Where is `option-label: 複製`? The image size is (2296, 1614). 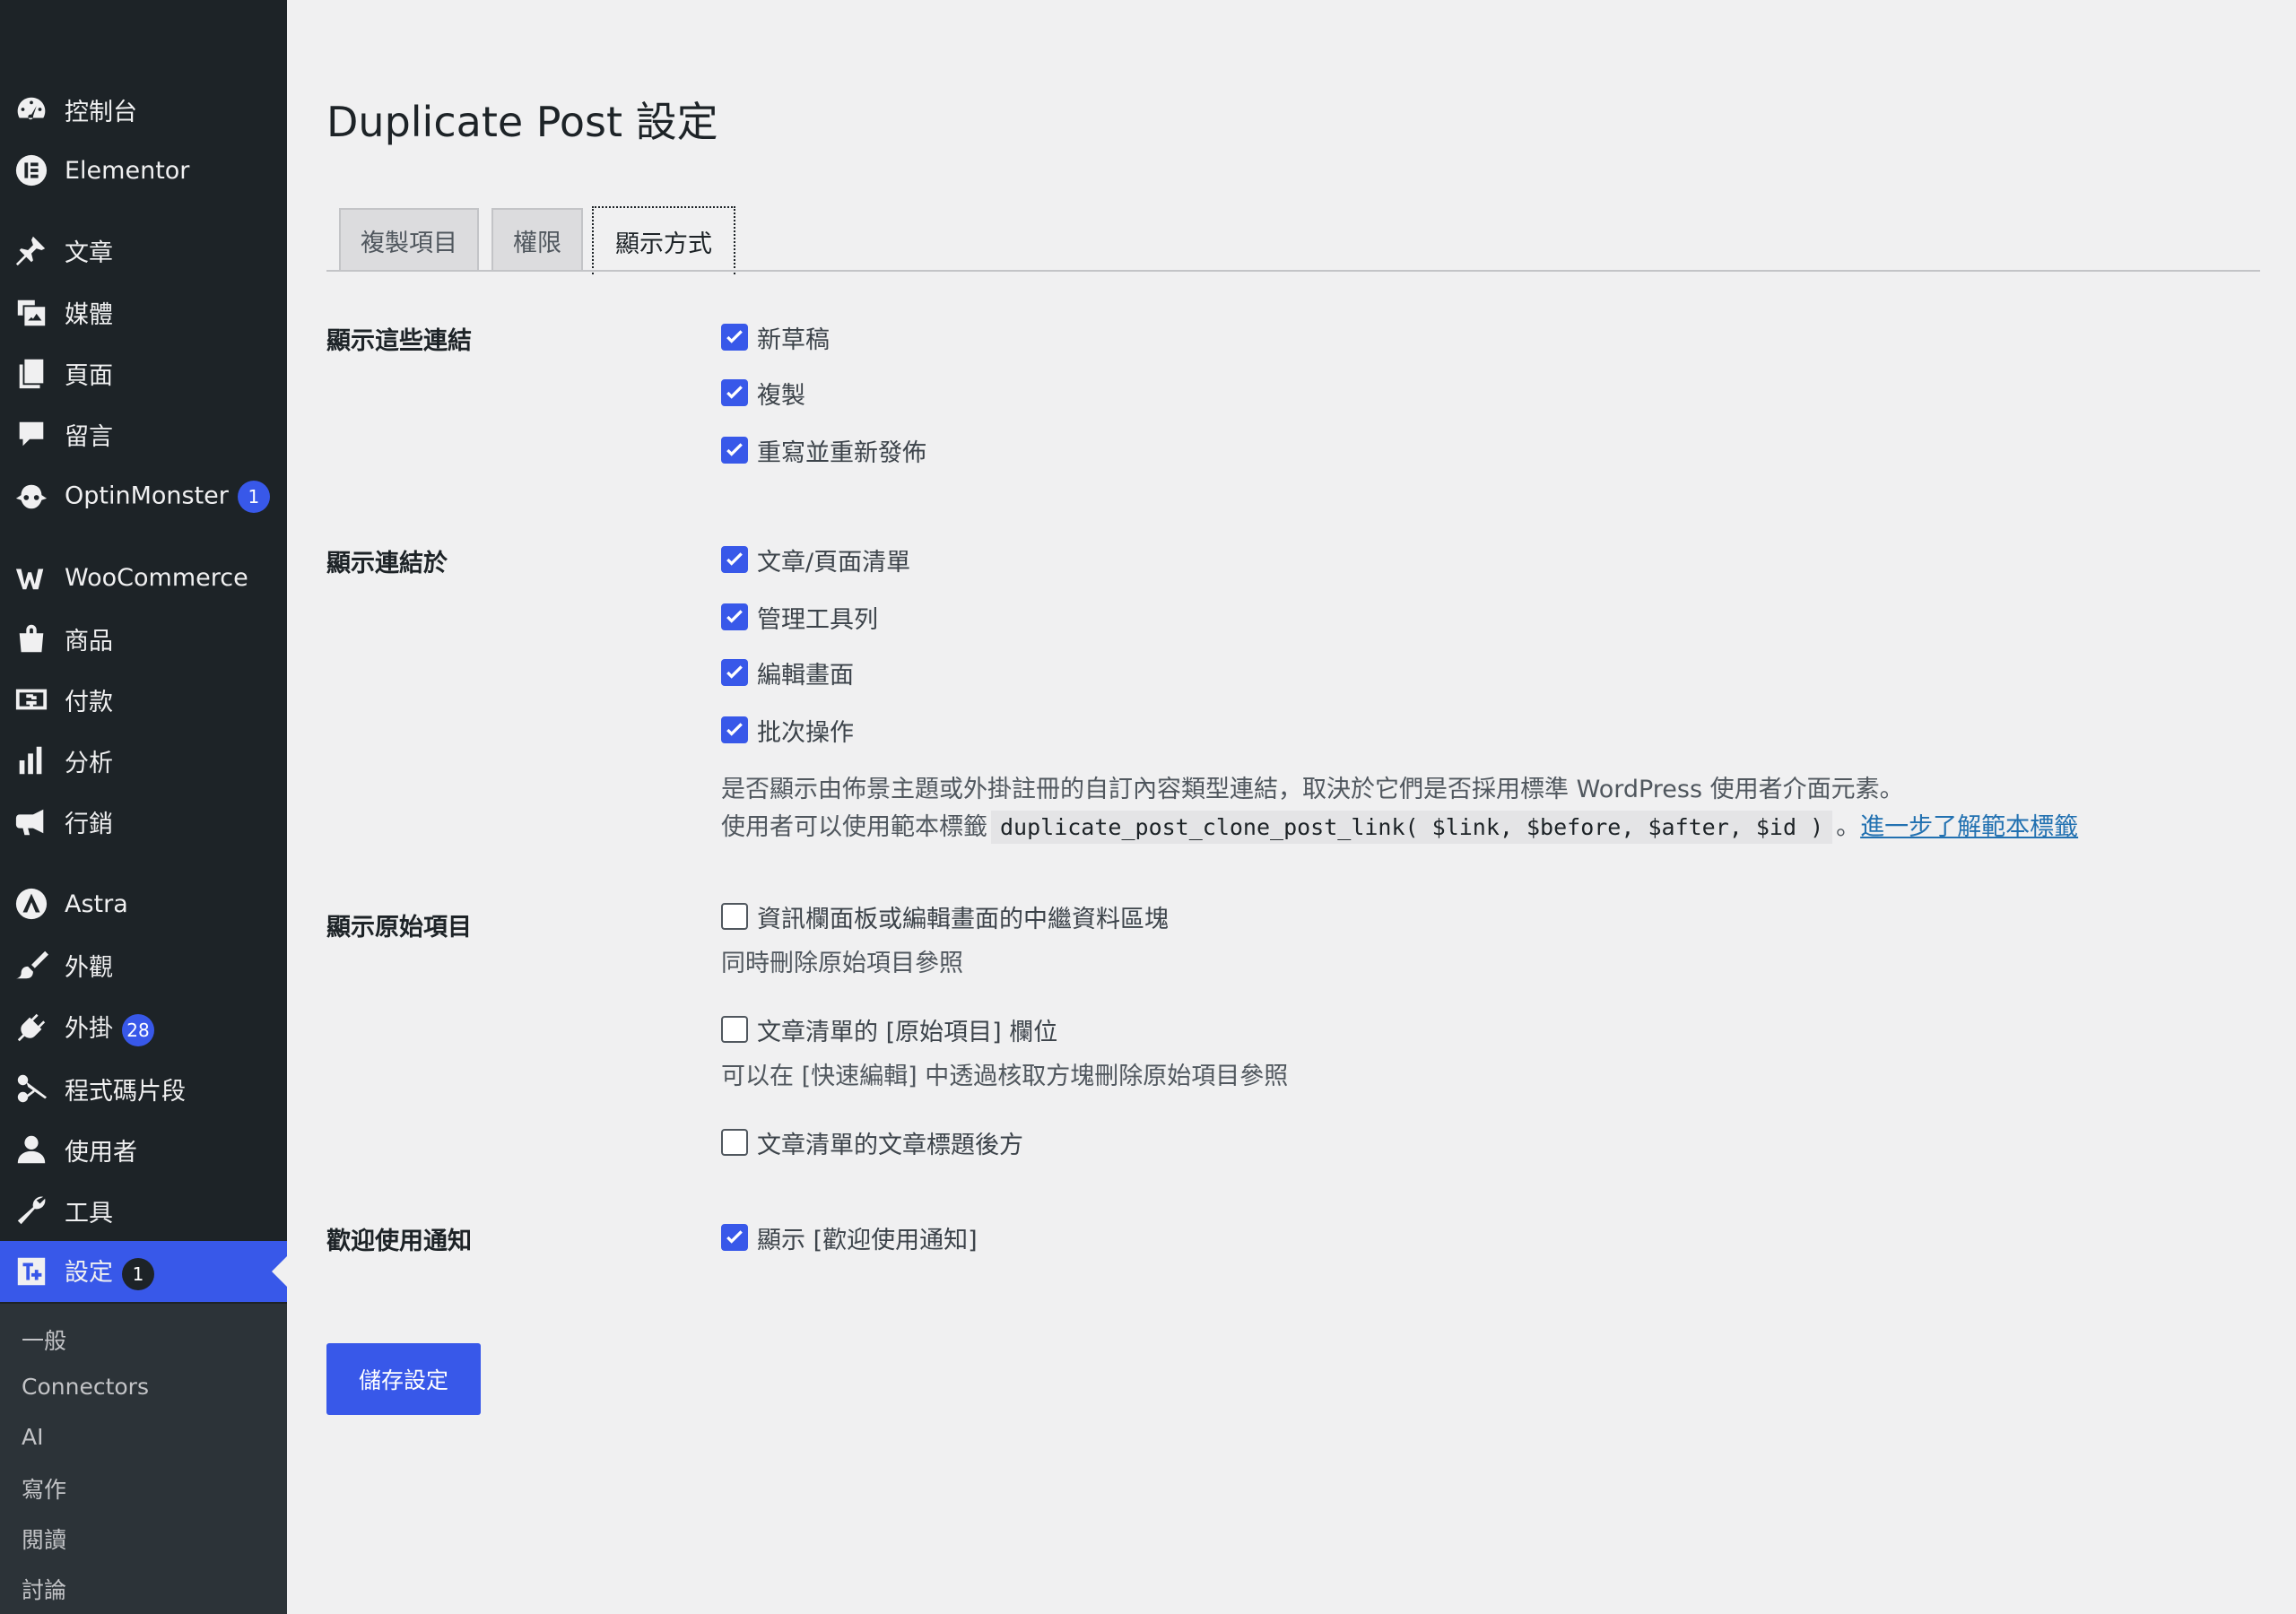
option-label: 複製 is located at coordinates (781, 395).